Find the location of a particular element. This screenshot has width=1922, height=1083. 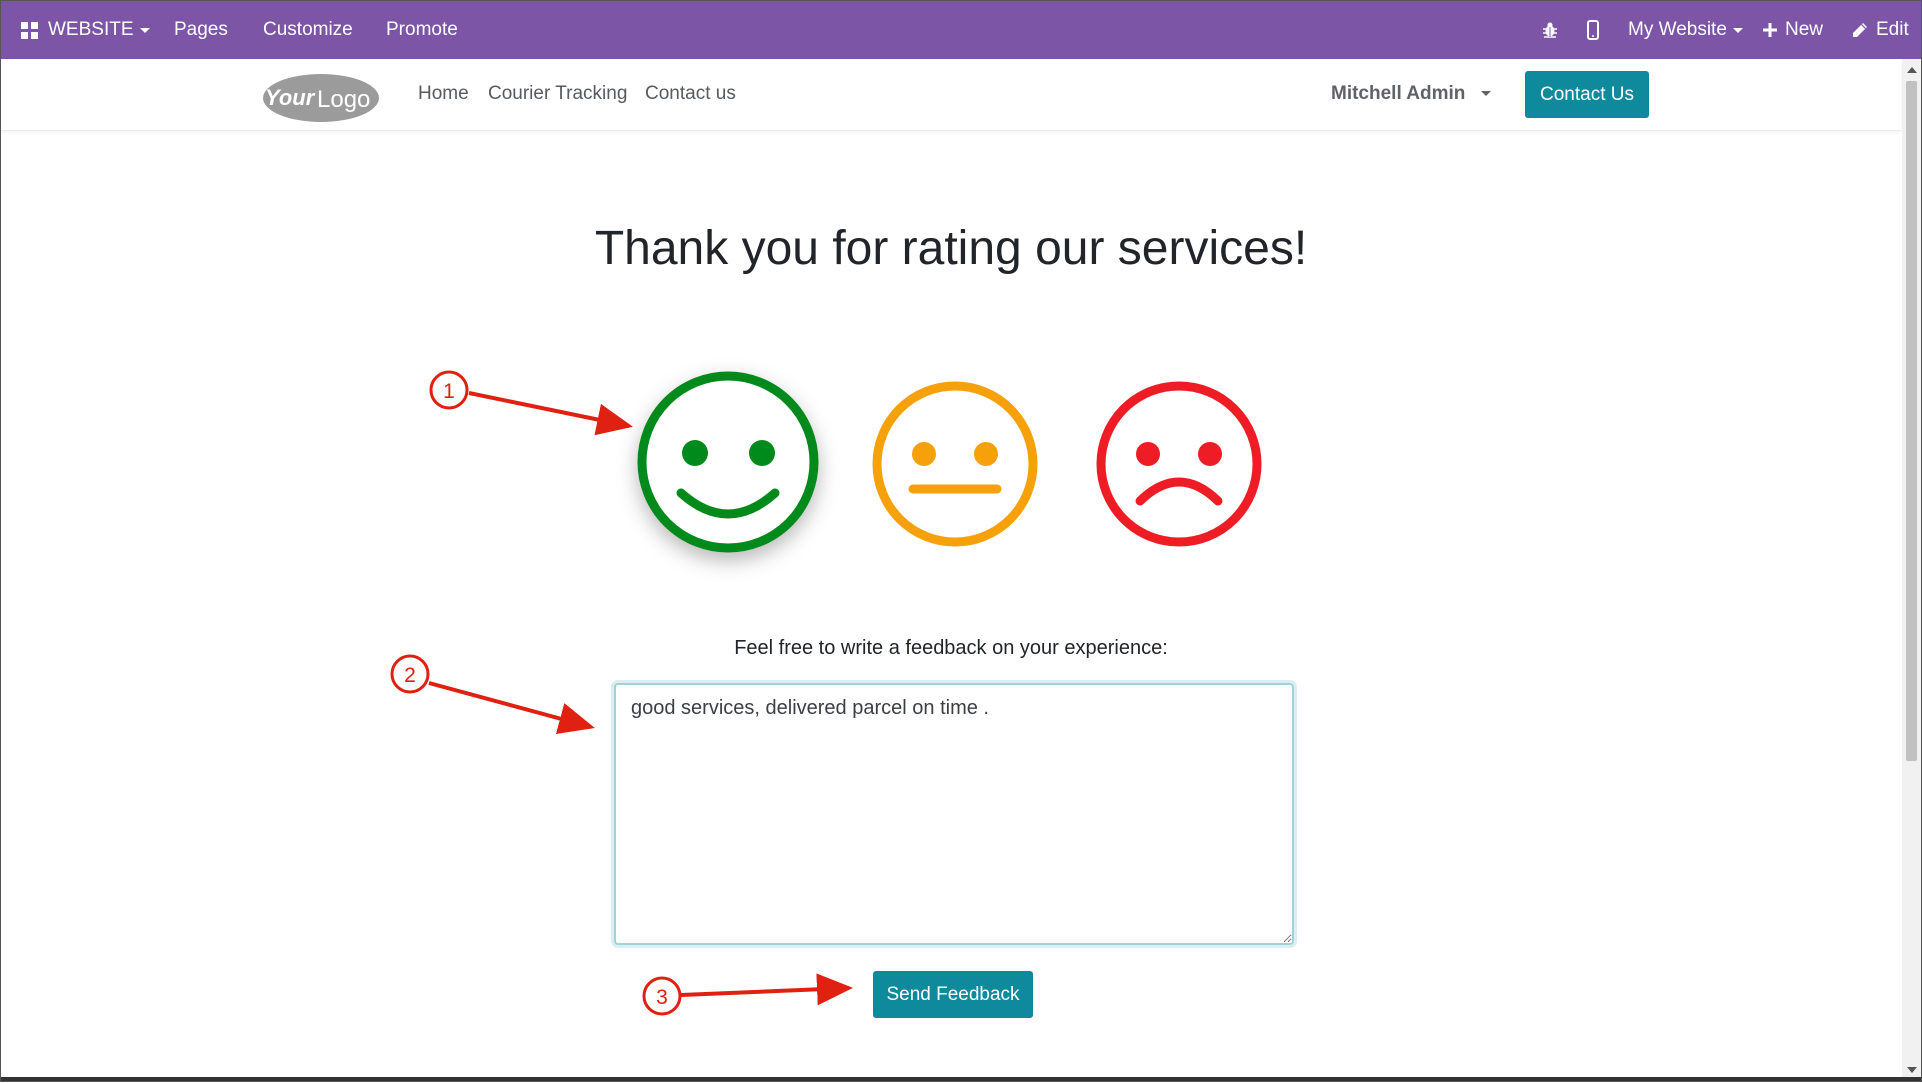

logo-text-bold: Your is located at coordinates (290, 97).